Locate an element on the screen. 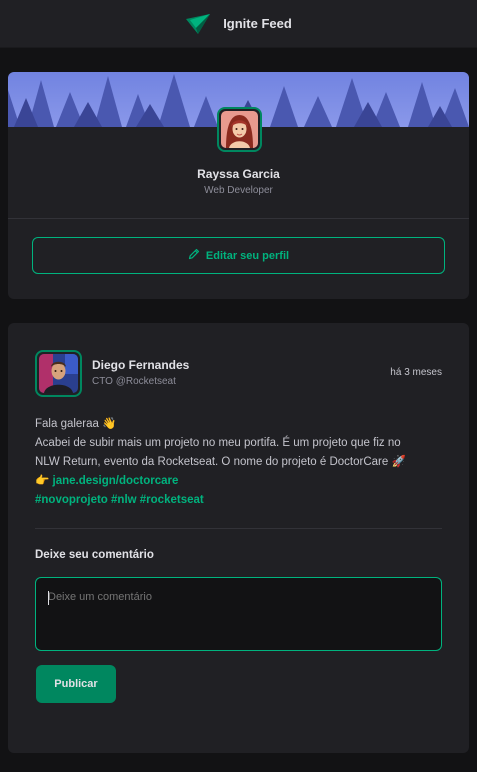 This screenshot has height=772, width=477. edit-profile-label: Editar seu perfil is located at coordinates (247, 255).